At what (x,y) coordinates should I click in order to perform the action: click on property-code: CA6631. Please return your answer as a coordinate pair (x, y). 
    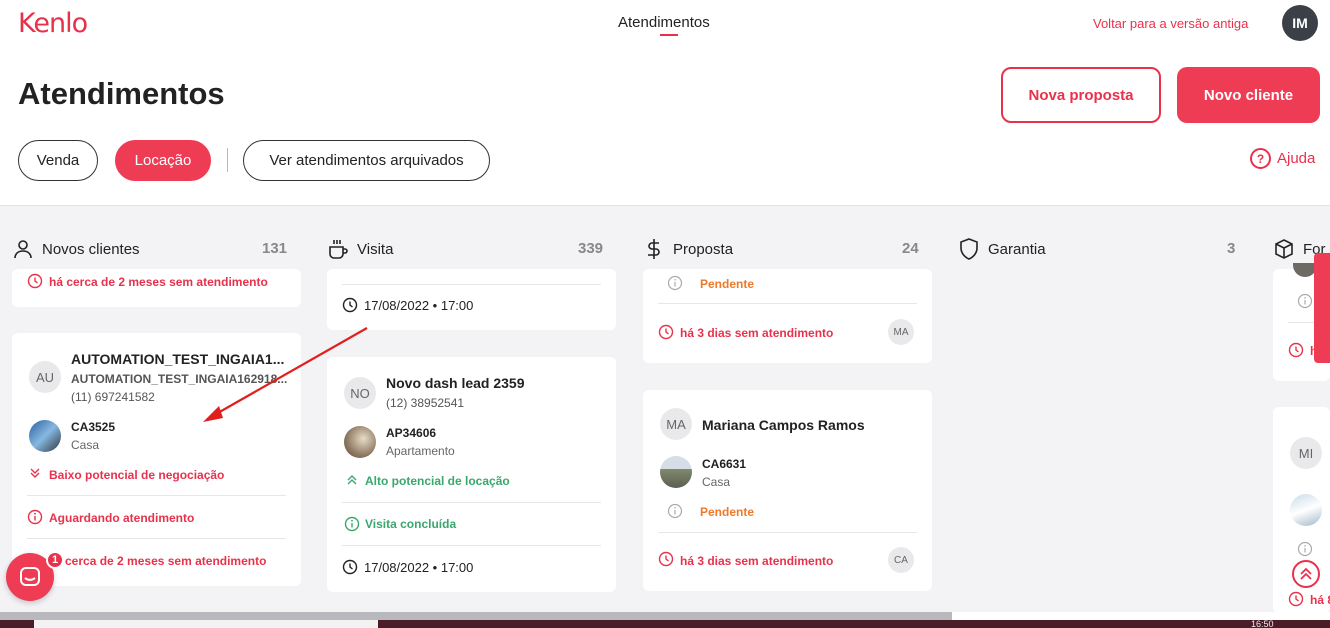
    Looking at the image, I should click on (724, 464).